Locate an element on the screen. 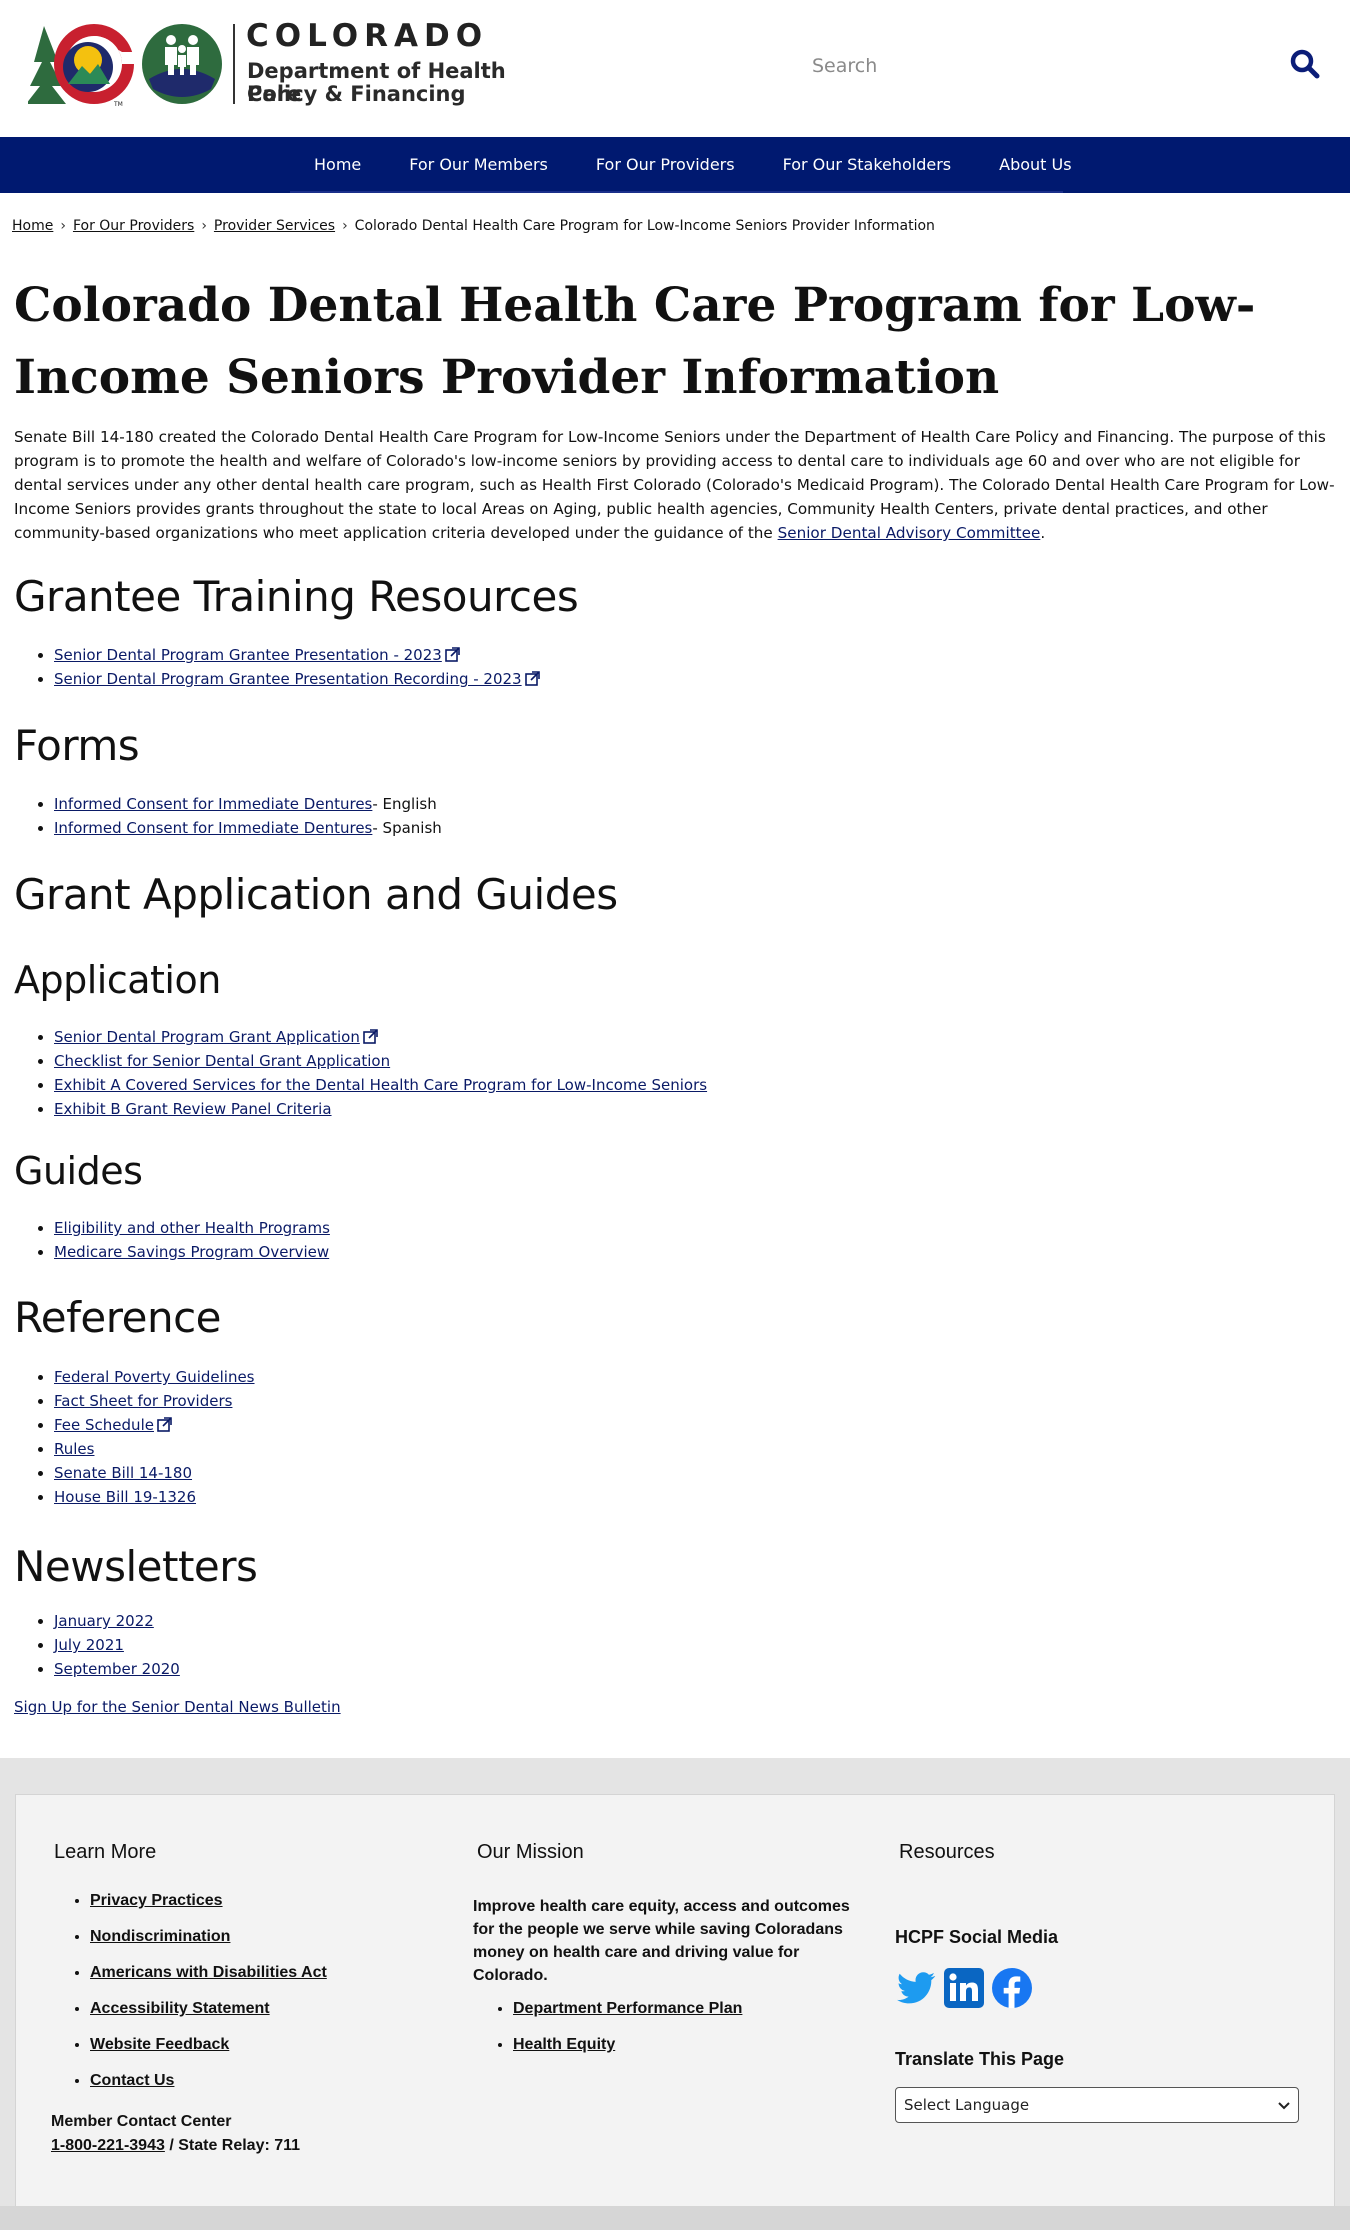 The width and height of the screenshot is (1350, 2230). list-item: Fee Schedule is located at coordinates (154, 1425).